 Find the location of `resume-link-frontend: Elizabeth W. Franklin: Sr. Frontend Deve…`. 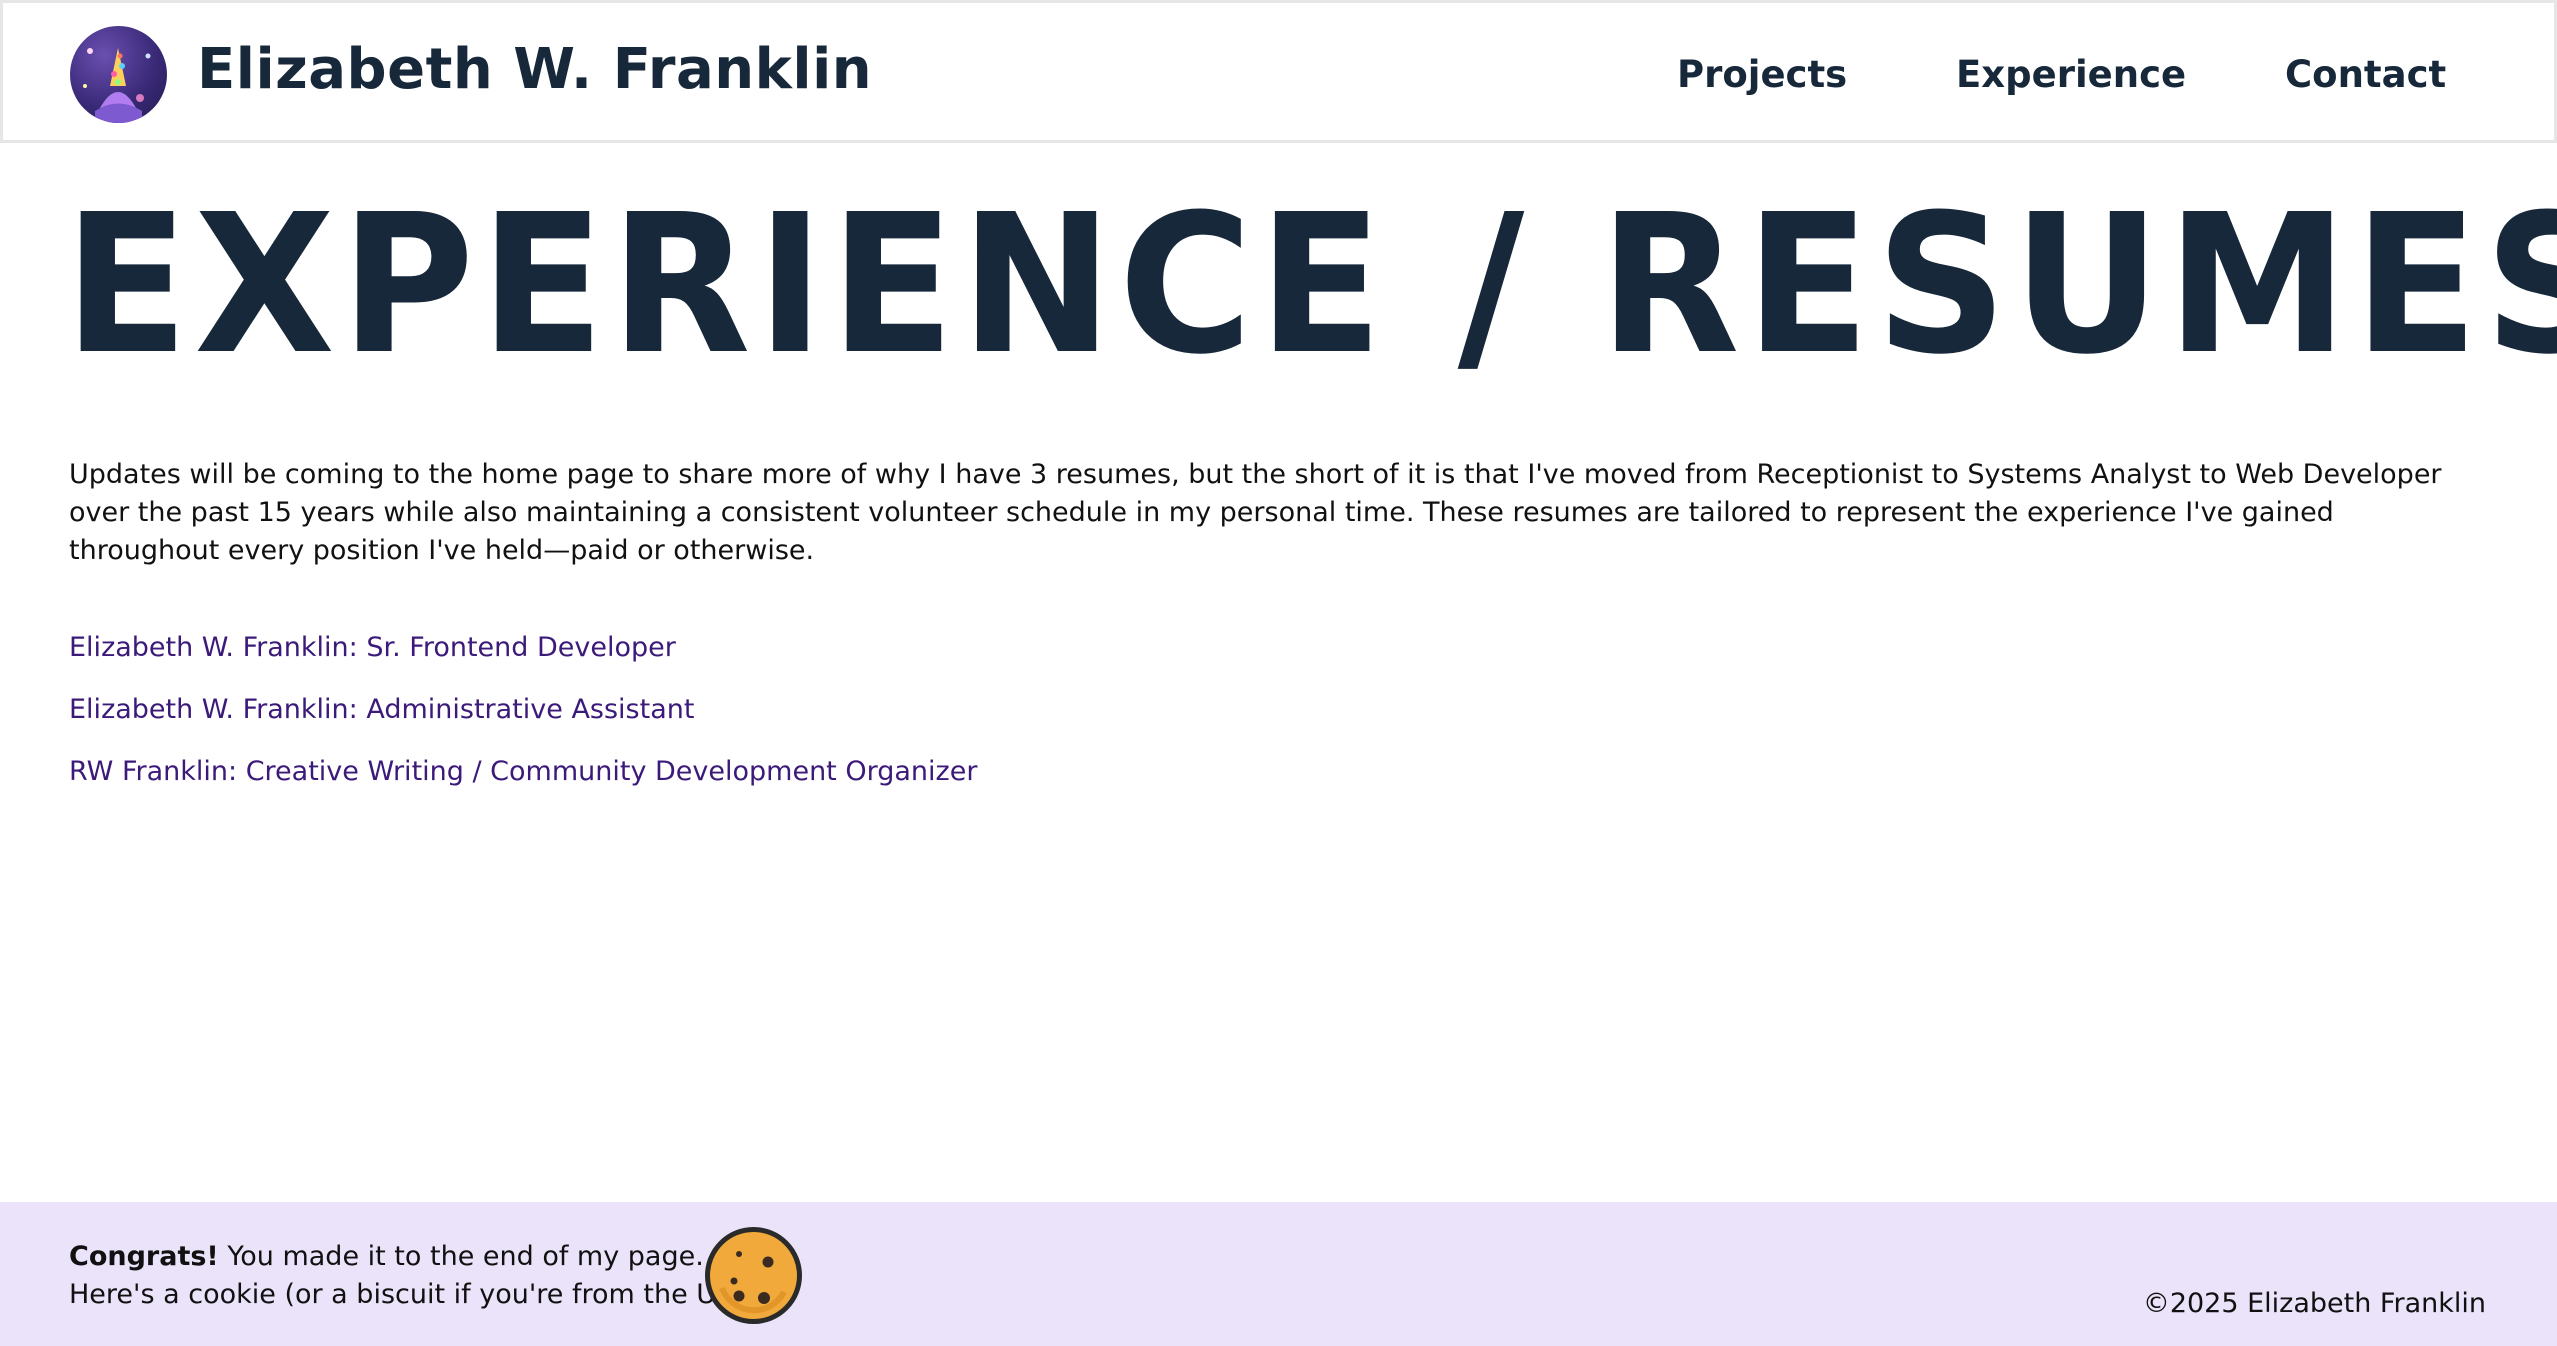

resume-link-frontend: Elizabeth W. Franklin: Sr. Frontend Deve… is located at coordinates (372, 647).